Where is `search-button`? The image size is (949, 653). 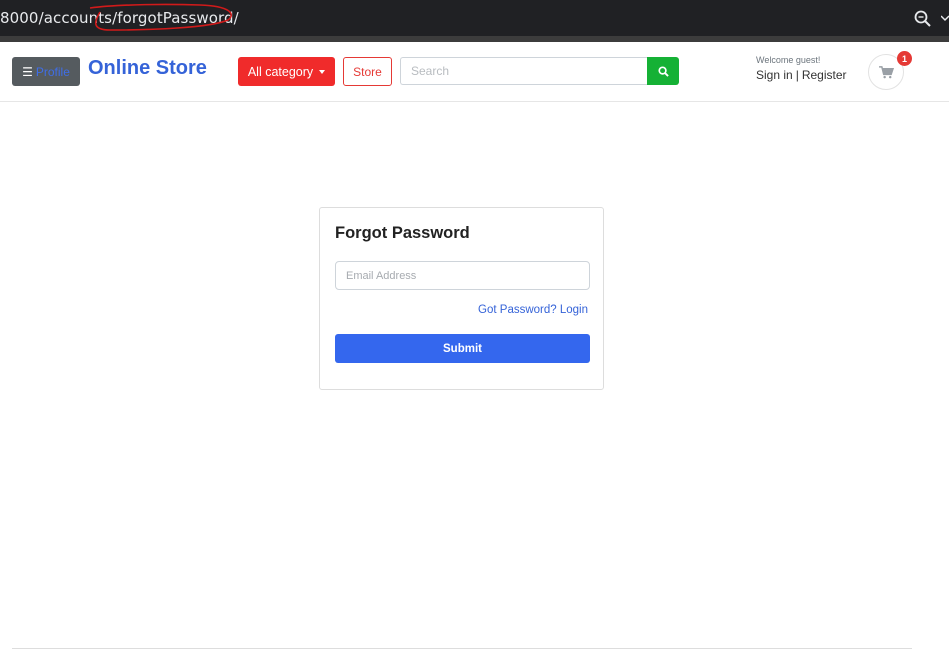 search-button is located at coordinates (663, 71).